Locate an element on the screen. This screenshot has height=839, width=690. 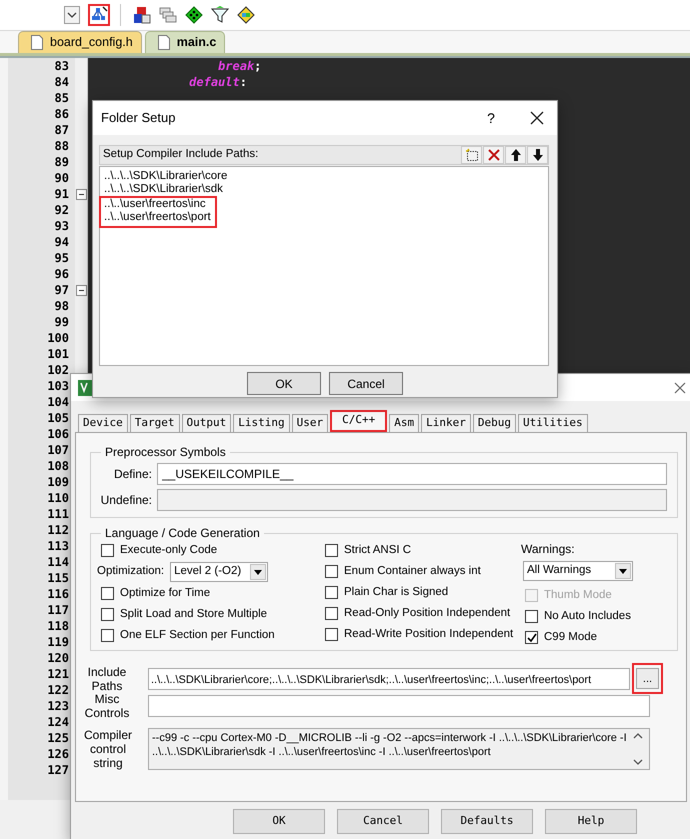
tab: Listing is located at coordinates (261, 423).